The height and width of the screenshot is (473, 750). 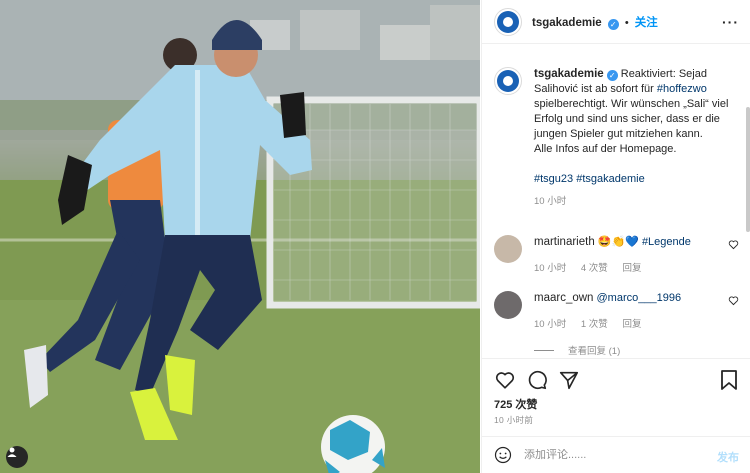 I want to click on comment-username: martinarieth, so click(x=564, y=242).